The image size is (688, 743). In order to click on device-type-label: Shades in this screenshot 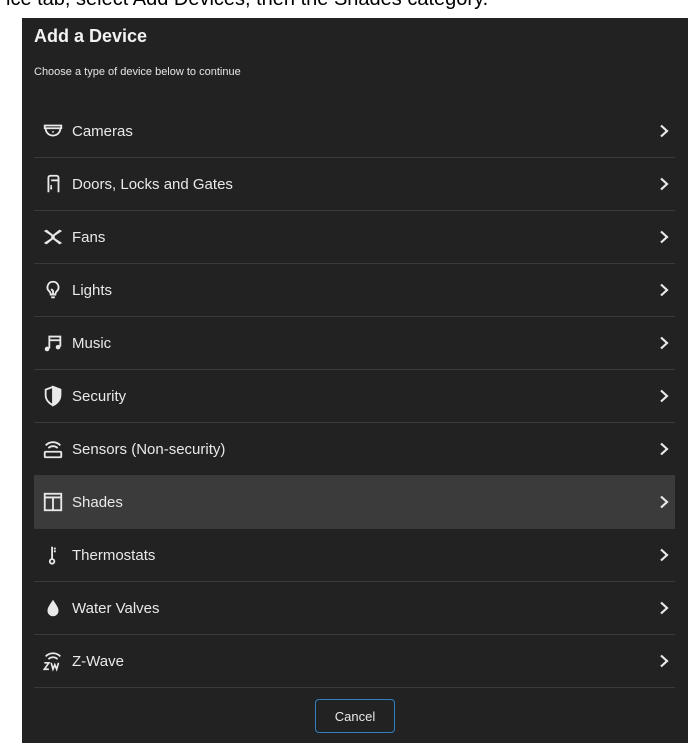, I will do `click(97, 502)`.